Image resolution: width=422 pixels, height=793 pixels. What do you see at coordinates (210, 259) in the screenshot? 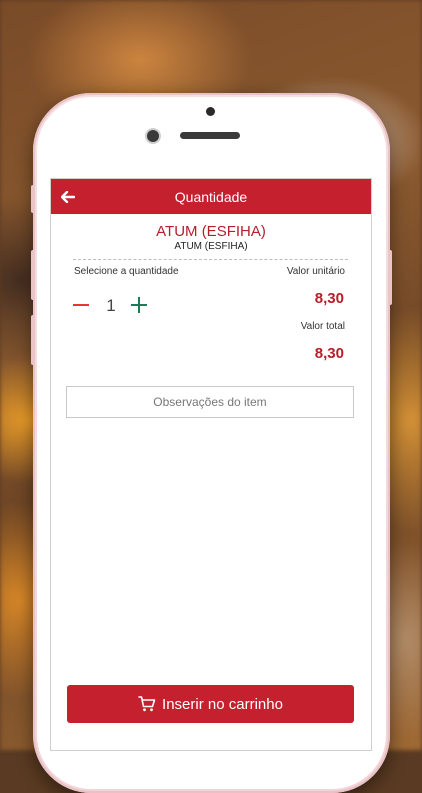
I see `dashed-divider` at bounding box center [210, 259].